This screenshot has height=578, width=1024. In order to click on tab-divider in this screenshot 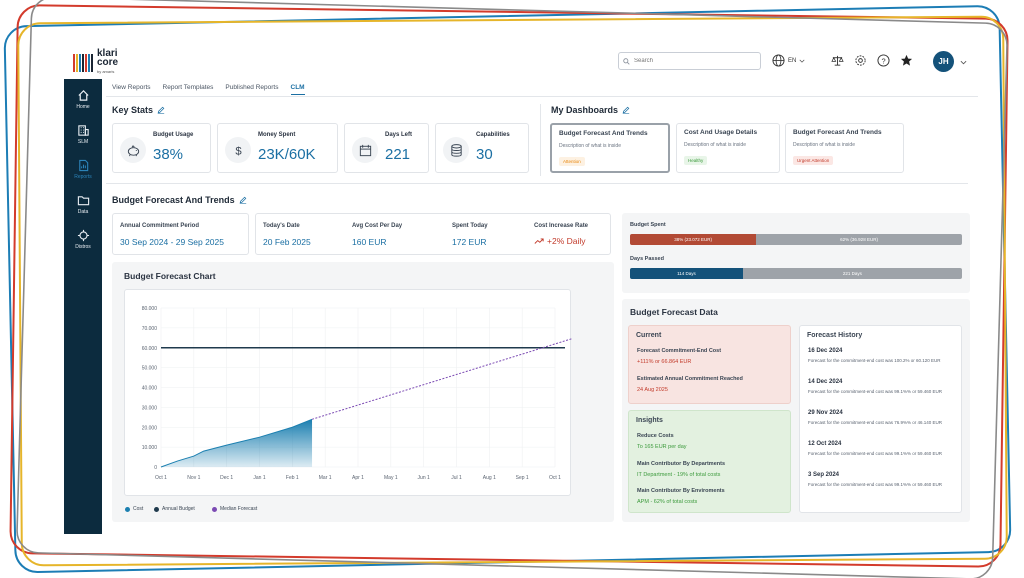, I will do `click(542, 96)`.